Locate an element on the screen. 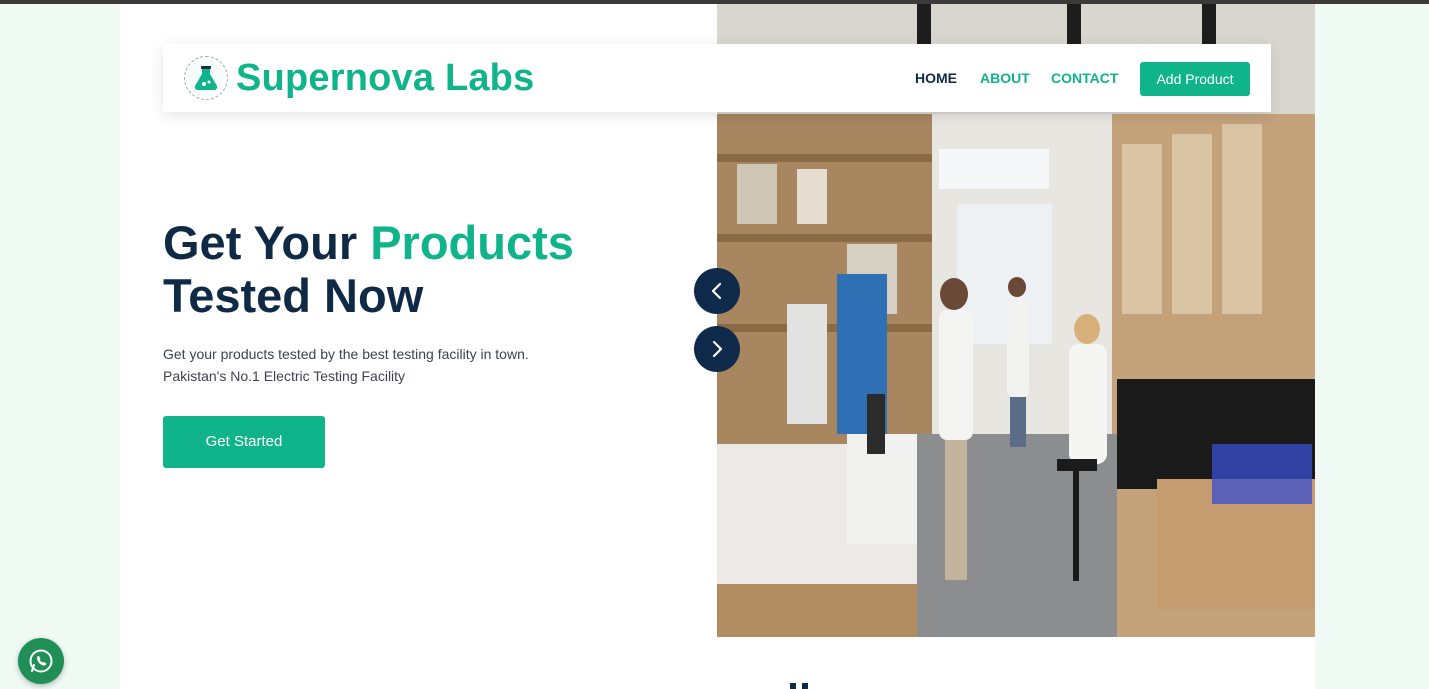  get-started-button: Get Started is located at coordinates (244, 442).